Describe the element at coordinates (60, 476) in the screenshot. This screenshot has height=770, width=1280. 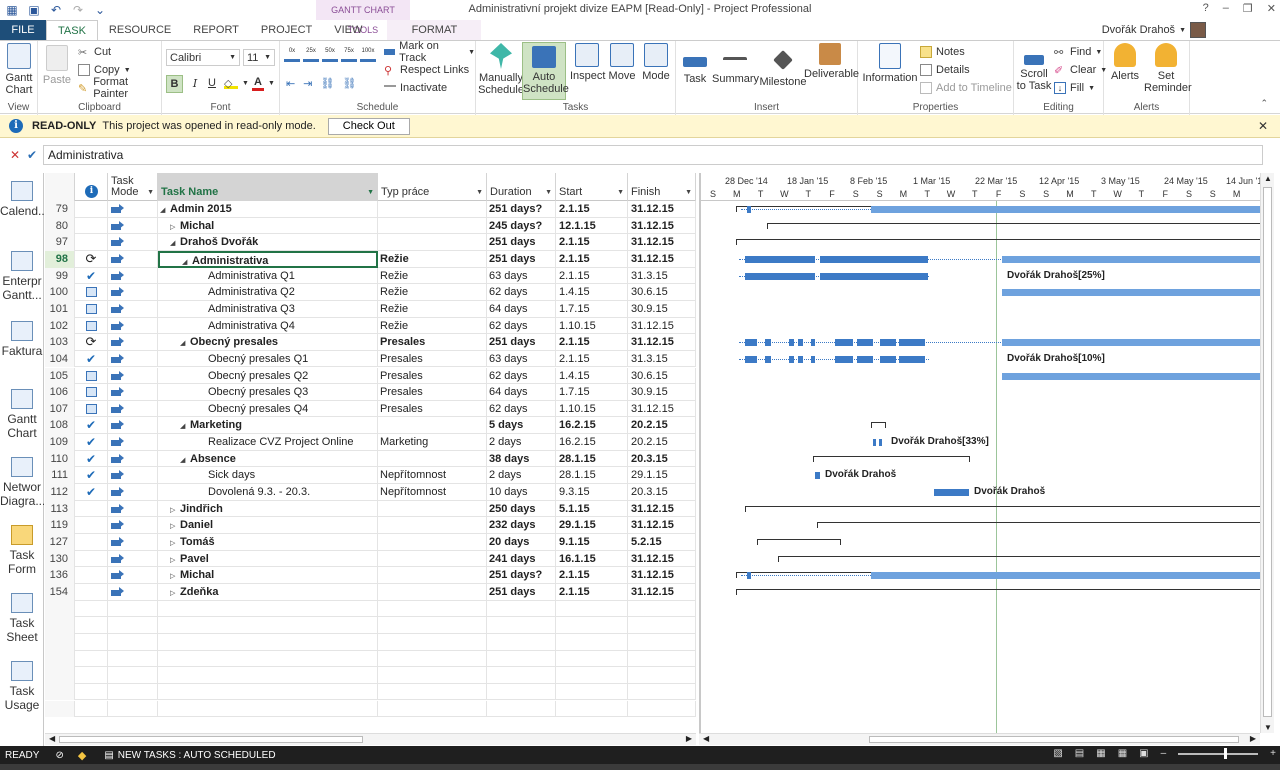
I see `row-id: 111` at that location.